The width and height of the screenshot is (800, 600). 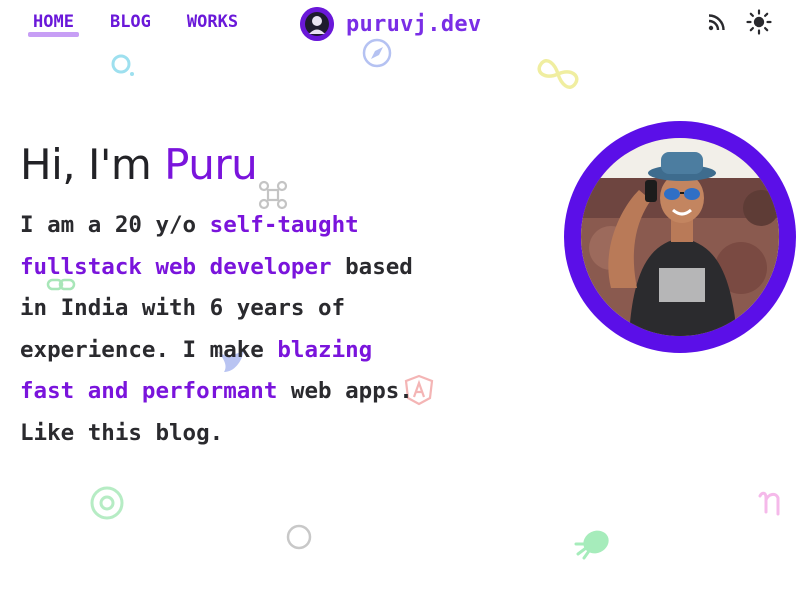 What do you see at coordinates (558, 74) in the screenshot?
I see `infinity-icon` at bounding box center [558, 74].